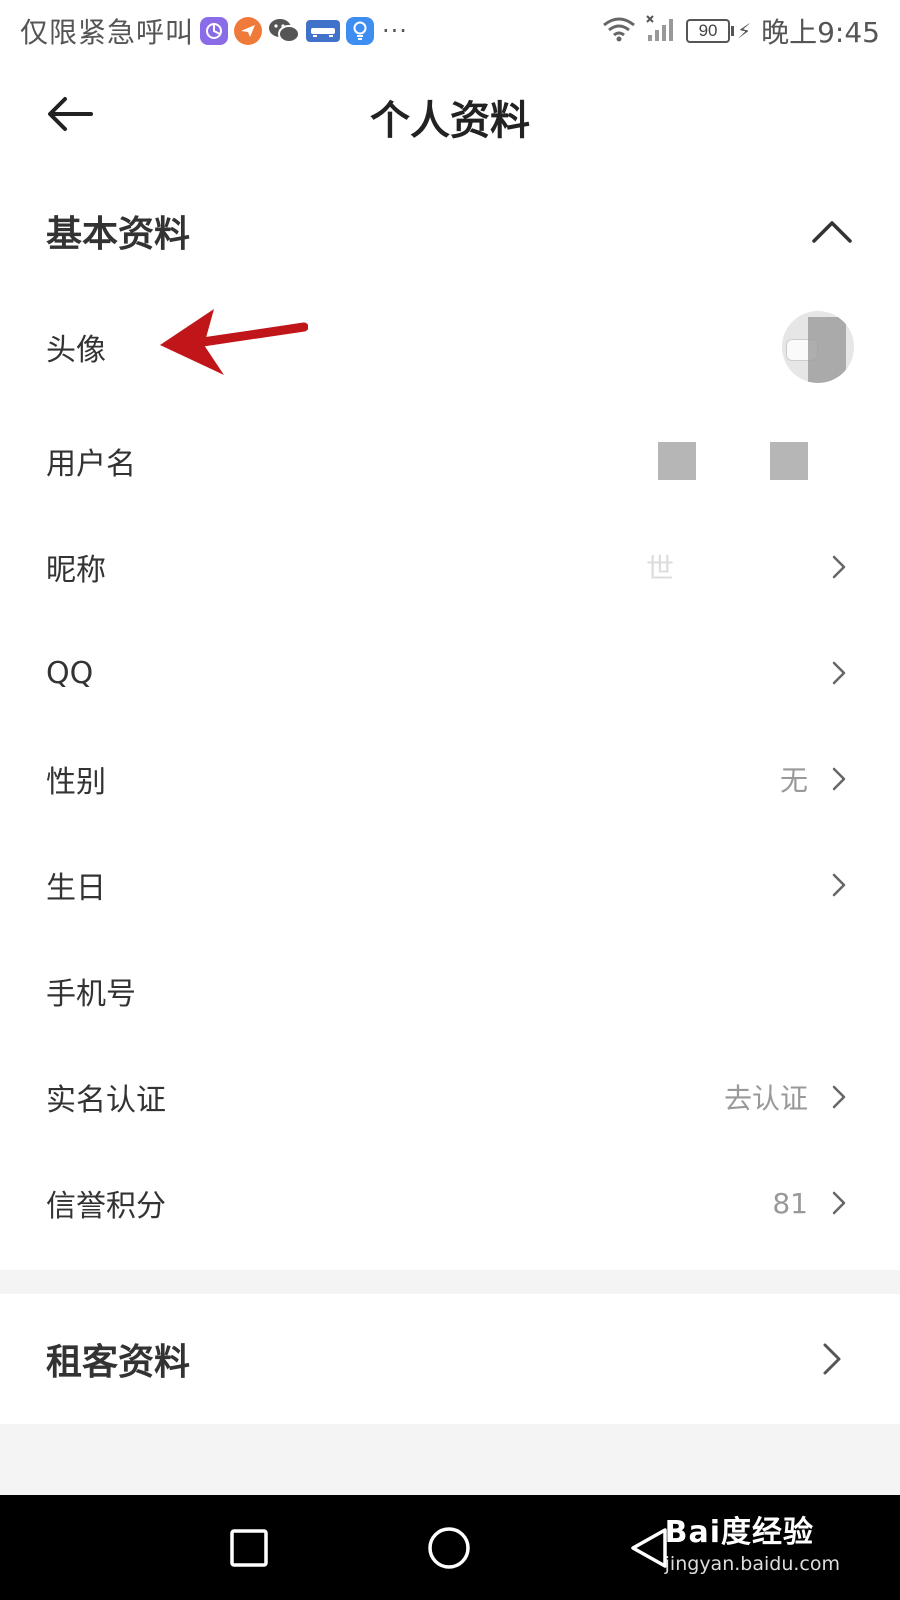  What do you see at coordinates (450, 779) in the screenshot?
I see `gender-row: 性别 无` at bounding box center [450, 779].